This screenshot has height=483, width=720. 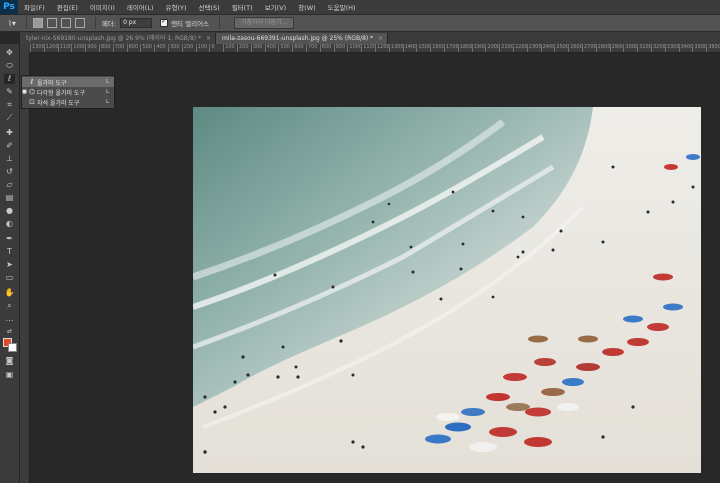 What do you see at coordinates (176, 7) in the screenshot?
I see `menu-type: 유형(Y)` at bounding box center [176, 7].